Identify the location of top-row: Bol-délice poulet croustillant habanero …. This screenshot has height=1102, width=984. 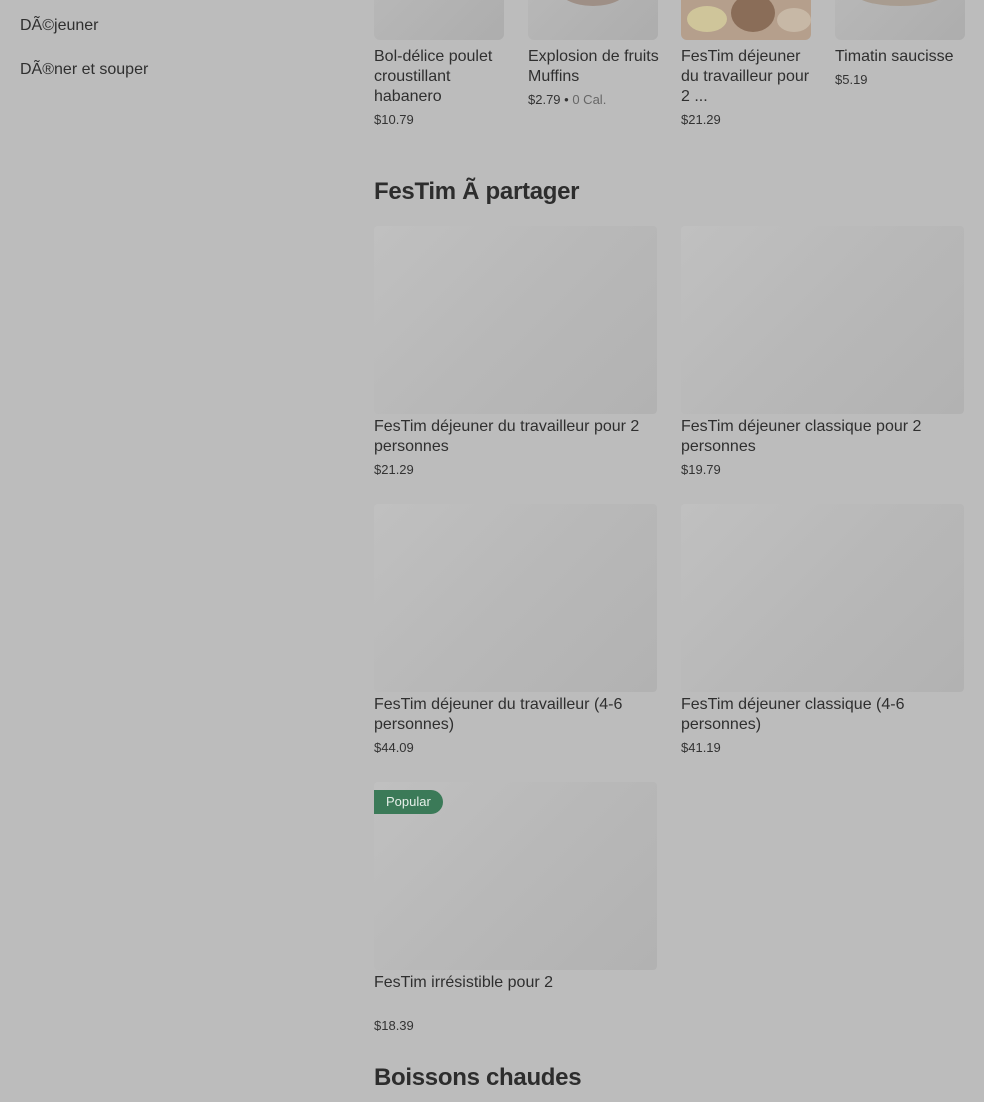
(669, 70).